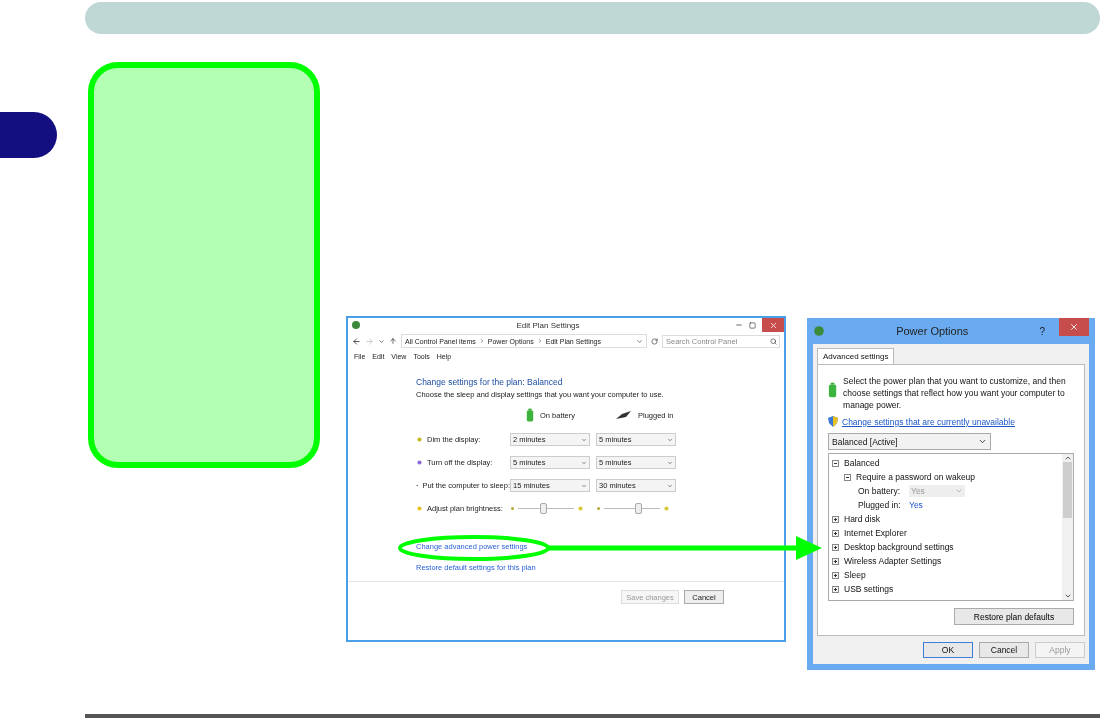 The width and height of the screenshot is (1106, 721). Describe the element at coordinates (624, 415) in the screenshot. I see `plug-icon` at that location.